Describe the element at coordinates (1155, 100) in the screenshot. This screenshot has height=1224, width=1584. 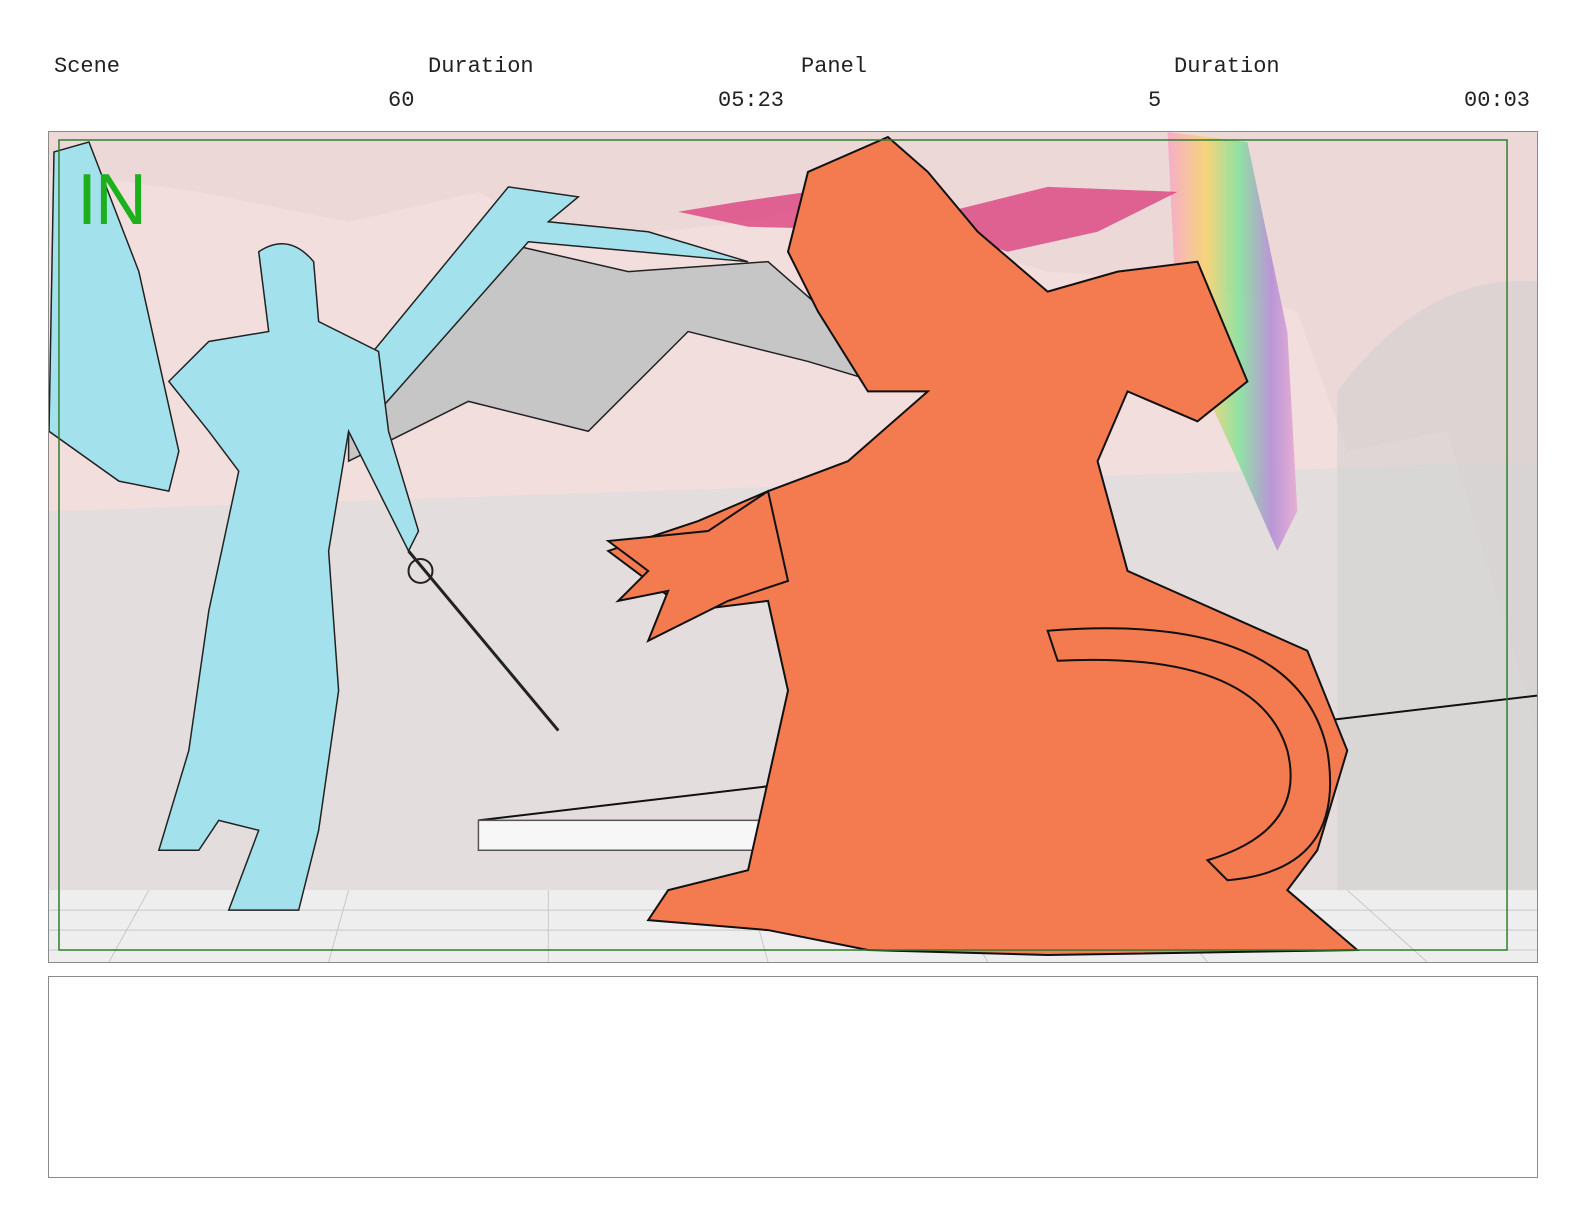
I see `panel-number-value: 5` at that location.